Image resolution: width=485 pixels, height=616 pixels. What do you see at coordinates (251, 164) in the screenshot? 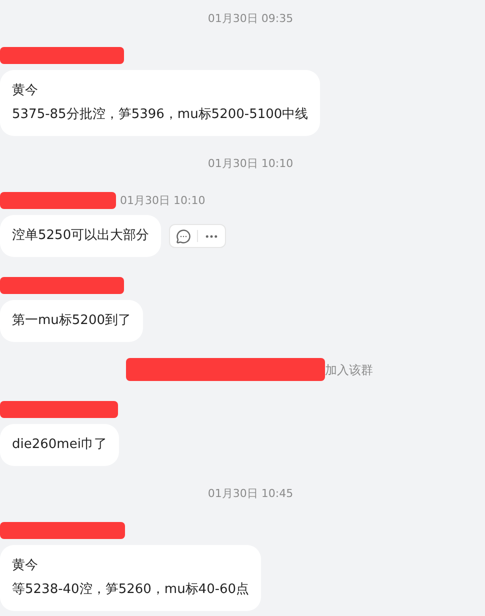
I see `timestamp: 01月30日 10:10` at bounding box center [251, 164].